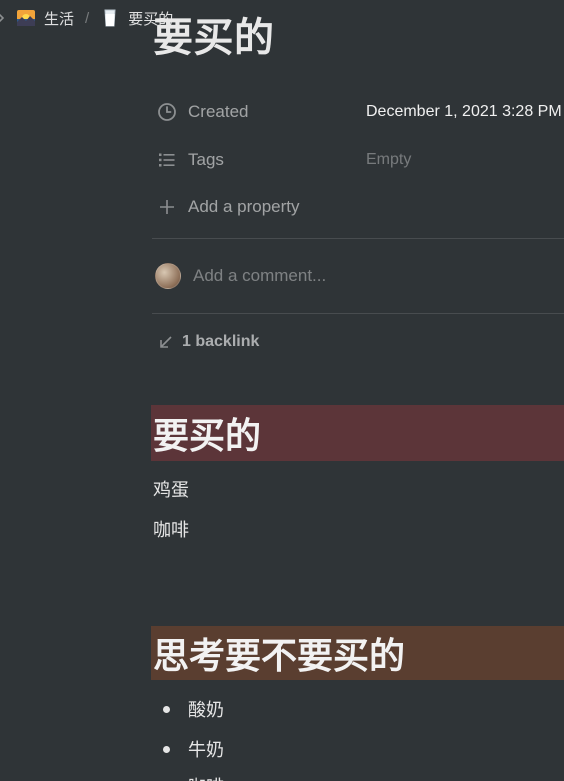  I want to click on list-item: 咖啡, so click(193, 777).